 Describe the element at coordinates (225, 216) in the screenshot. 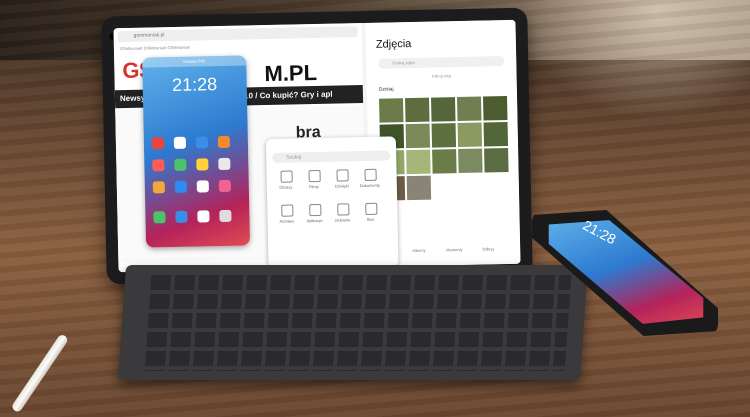

I see `camera-icon` at that location.